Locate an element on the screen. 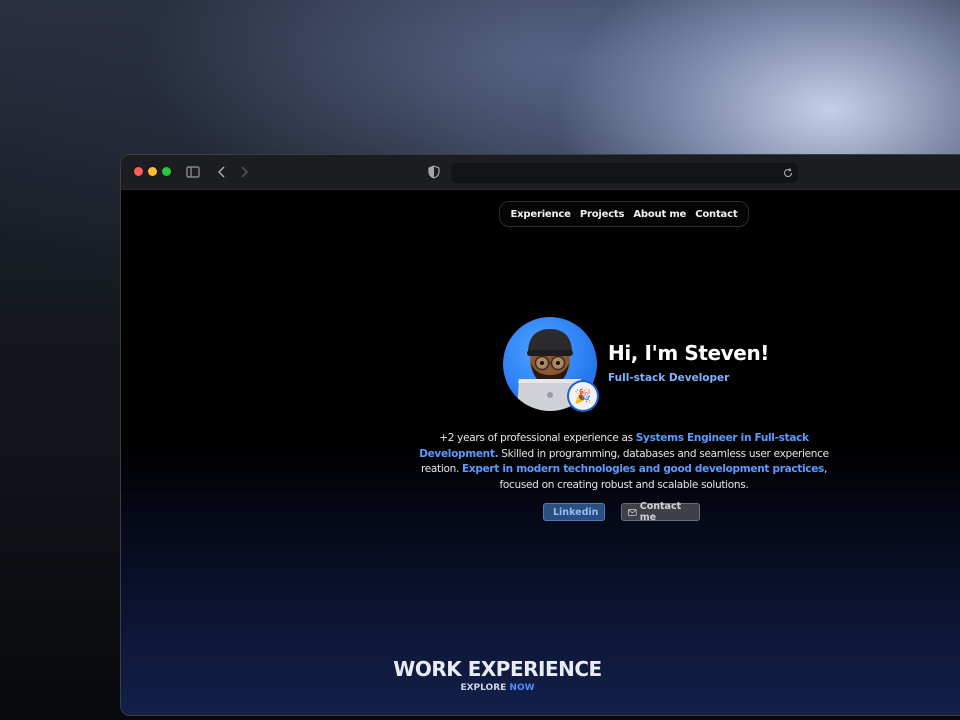 The height and width of the screenshot is (720, 960). linkedin-button: Linkedin is located at coordinates (574, 512).